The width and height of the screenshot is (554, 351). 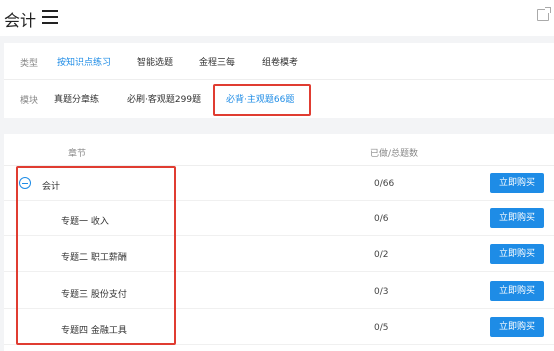 I want to click on row-name: 专题四 金融工具, so click(x=94, y=331).